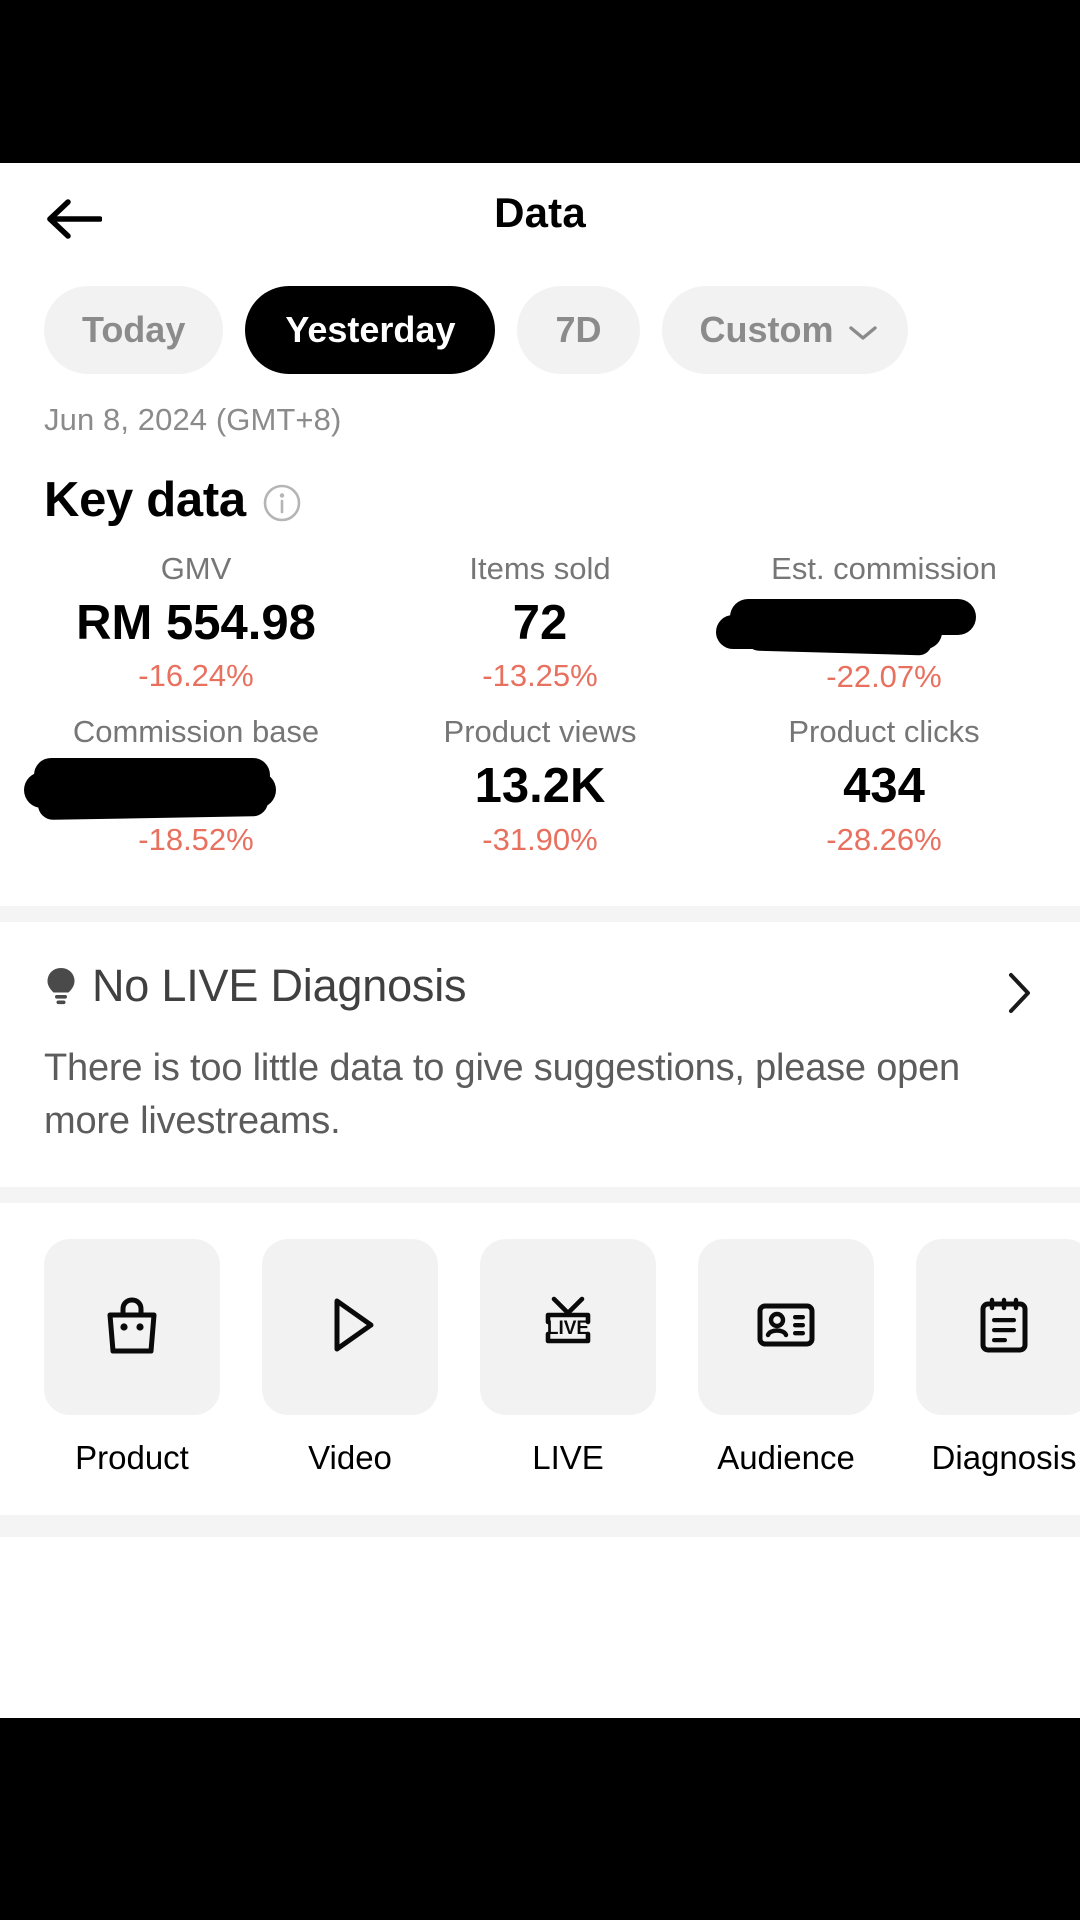 This screenshot has width=1080, height=1920. I want to click on period-tab-7d: 7D, so click(578, 330).